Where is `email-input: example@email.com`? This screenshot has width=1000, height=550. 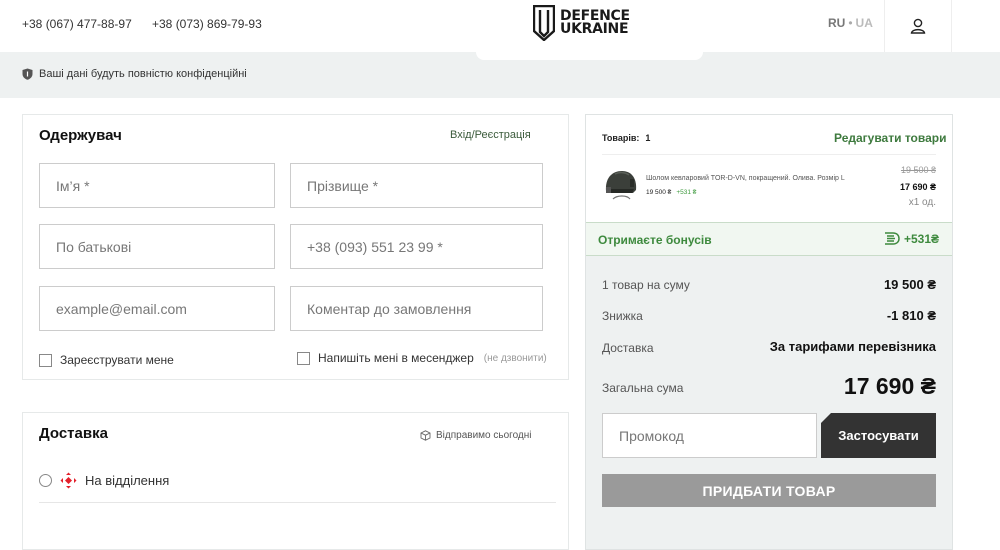 email-input: example@email.com is located at coordinates (157, 308).